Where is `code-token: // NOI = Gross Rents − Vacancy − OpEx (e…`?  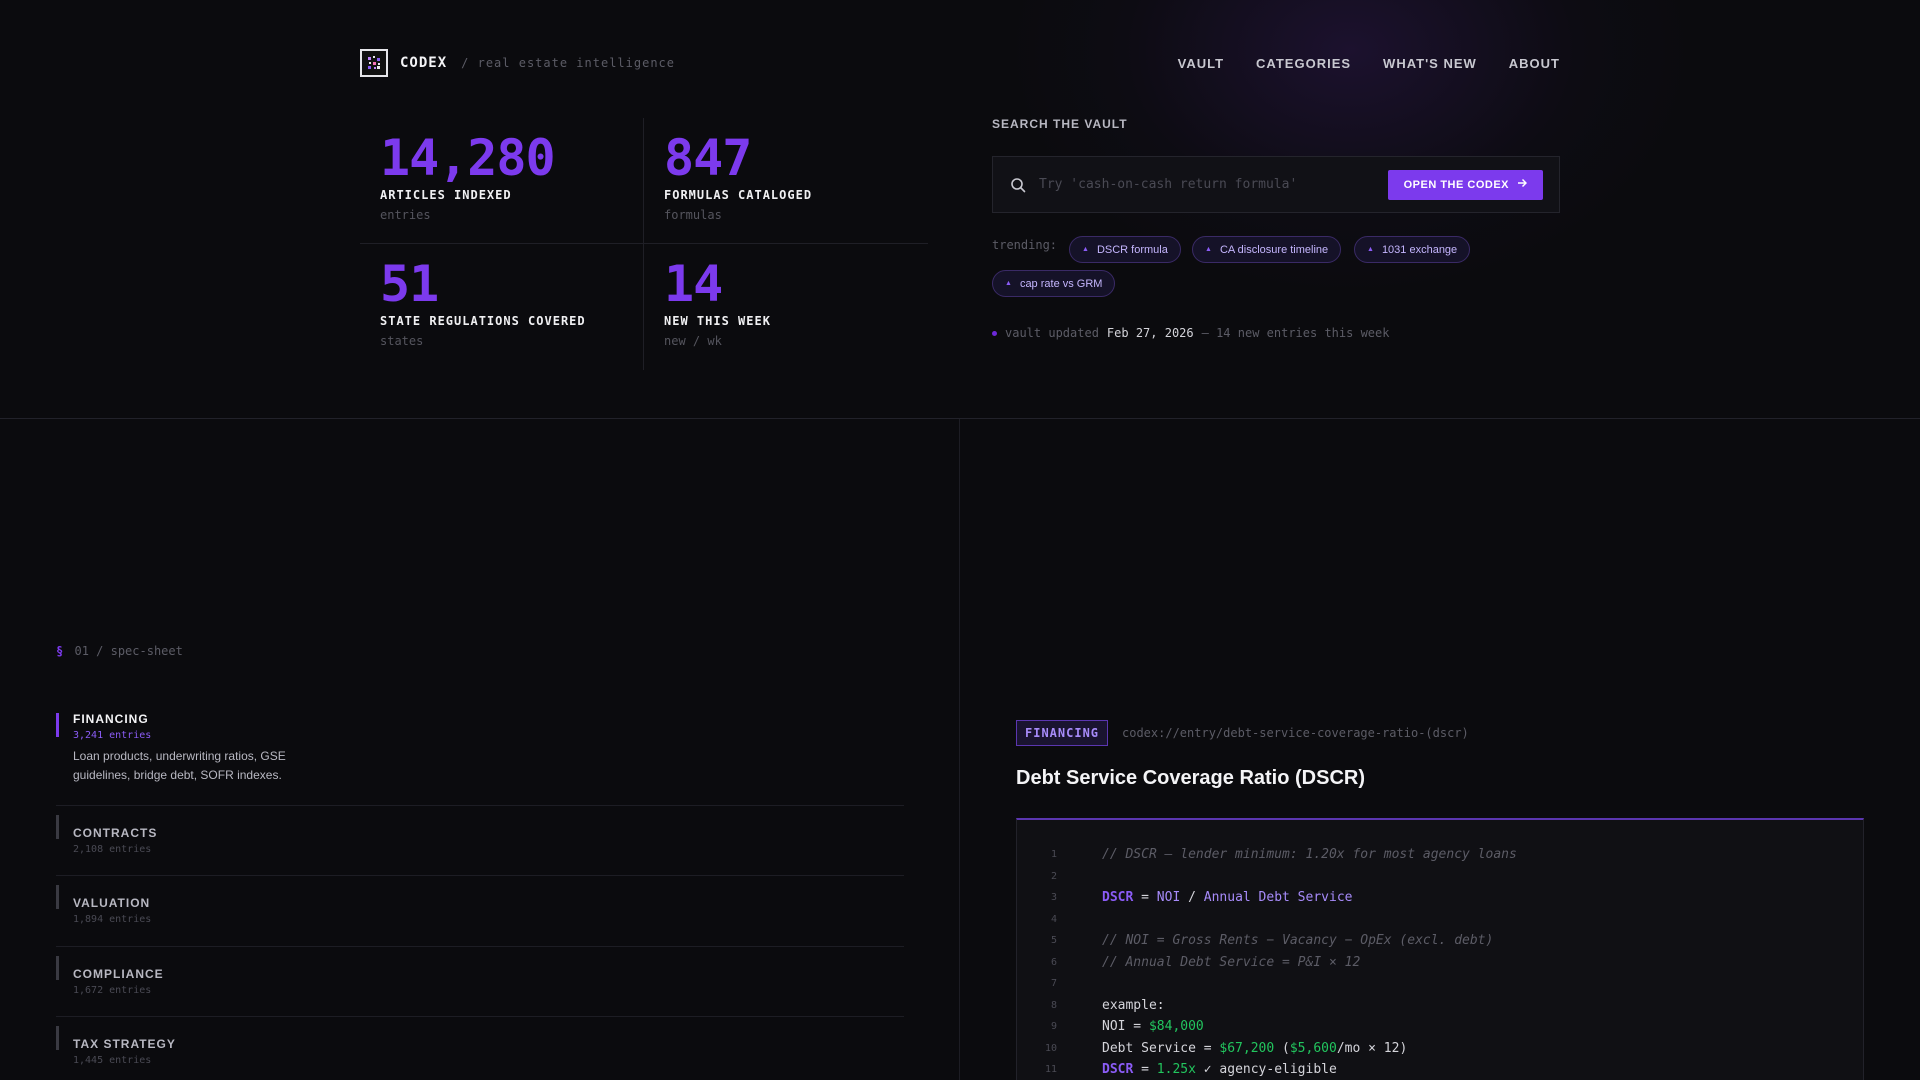
code-token: // NOI = Gross Rents − Vacancy − OpEx (e… is located at coordinates (1298, 941).